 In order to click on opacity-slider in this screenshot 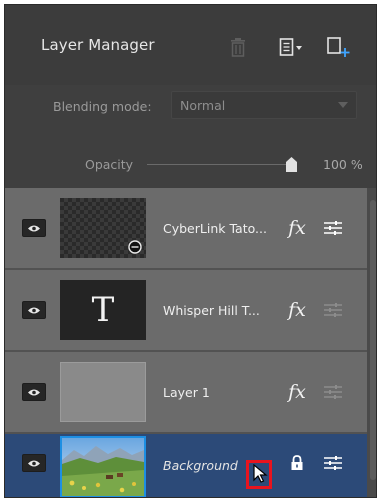, I will do `click(222, 165)`.